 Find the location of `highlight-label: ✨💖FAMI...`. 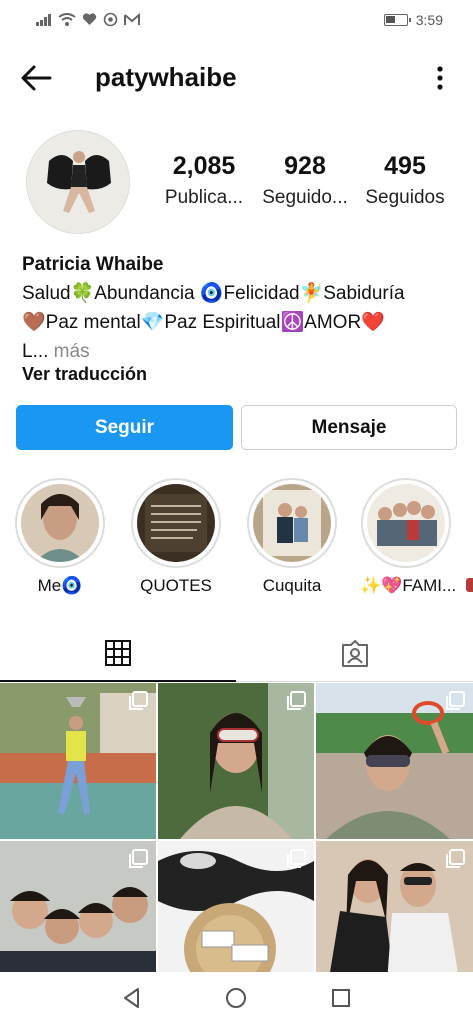

highlight-label: ✨💖FAMI... is located at coordinates (408, 585).